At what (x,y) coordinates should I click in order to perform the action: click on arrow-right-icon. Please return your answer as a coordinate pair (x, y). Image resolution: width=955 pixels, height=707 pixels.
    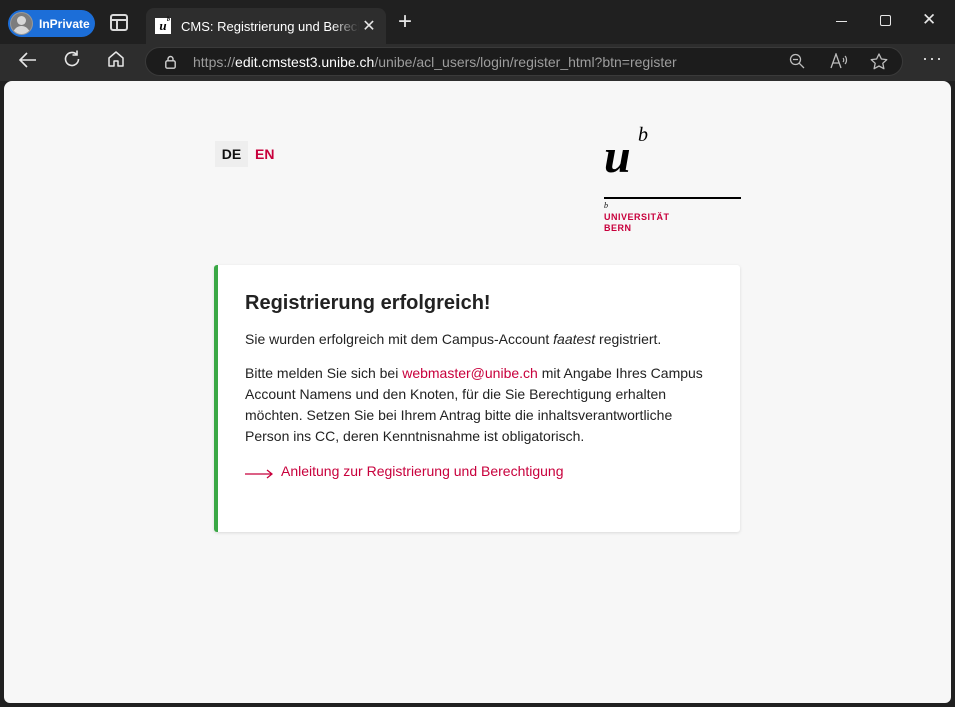
    Looking at the image, I should click on (259, 472).